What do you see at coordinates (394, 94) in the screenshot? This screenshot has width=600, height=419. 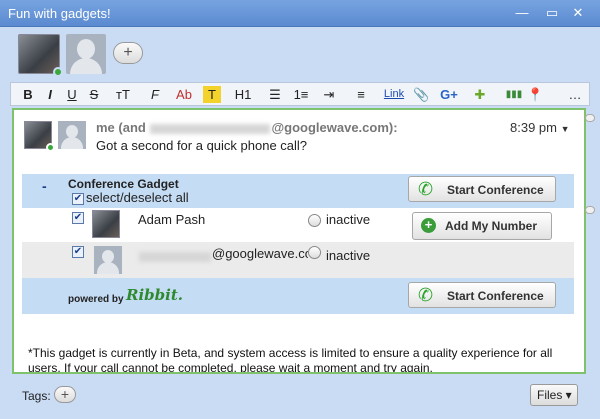 I see `link-button: Link` at bounding box center [394, 94].